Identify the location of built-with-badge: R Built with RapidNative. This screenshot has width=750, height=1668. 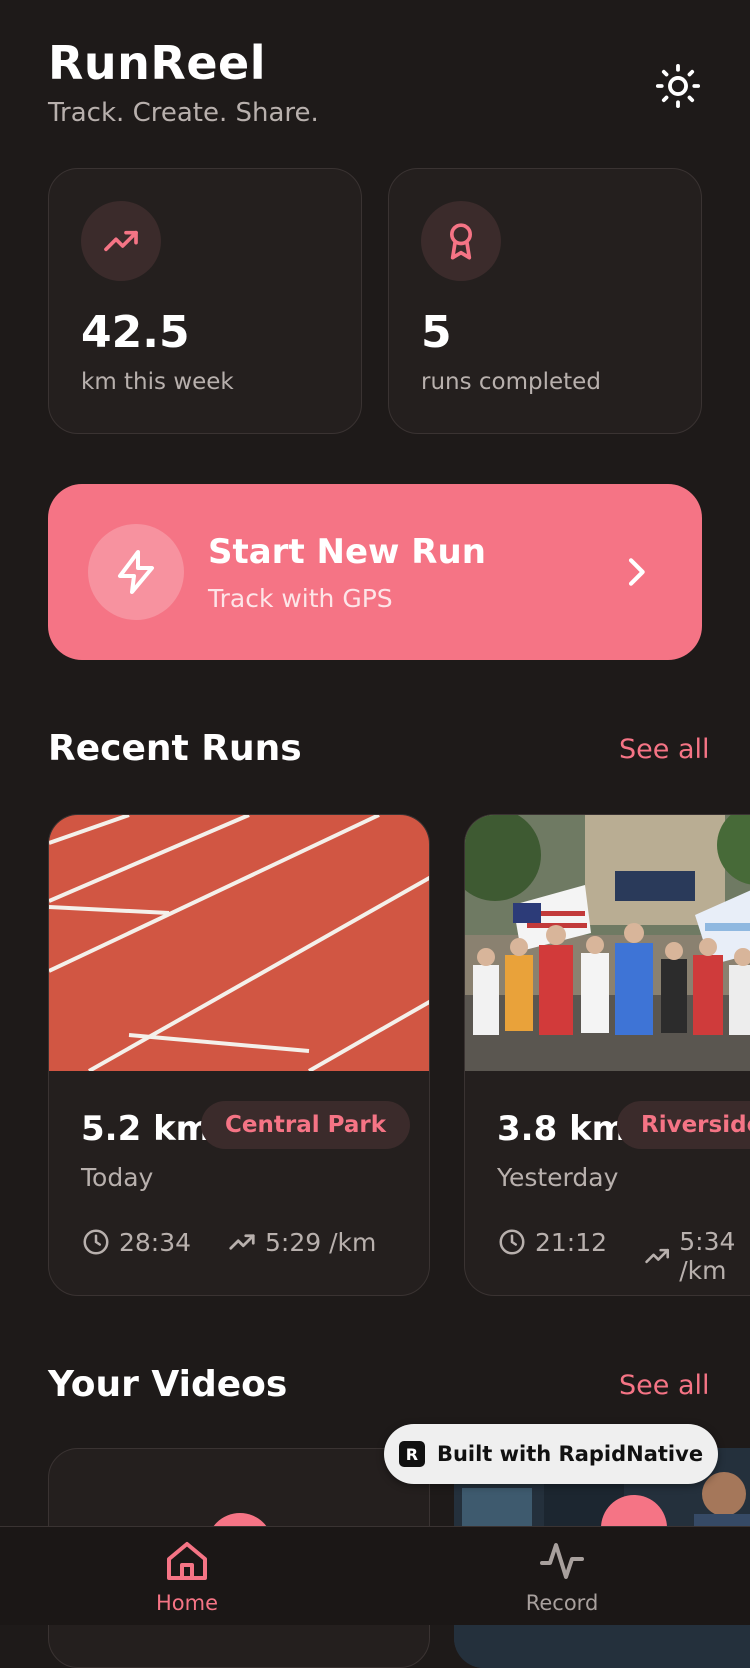
(551, 1454).